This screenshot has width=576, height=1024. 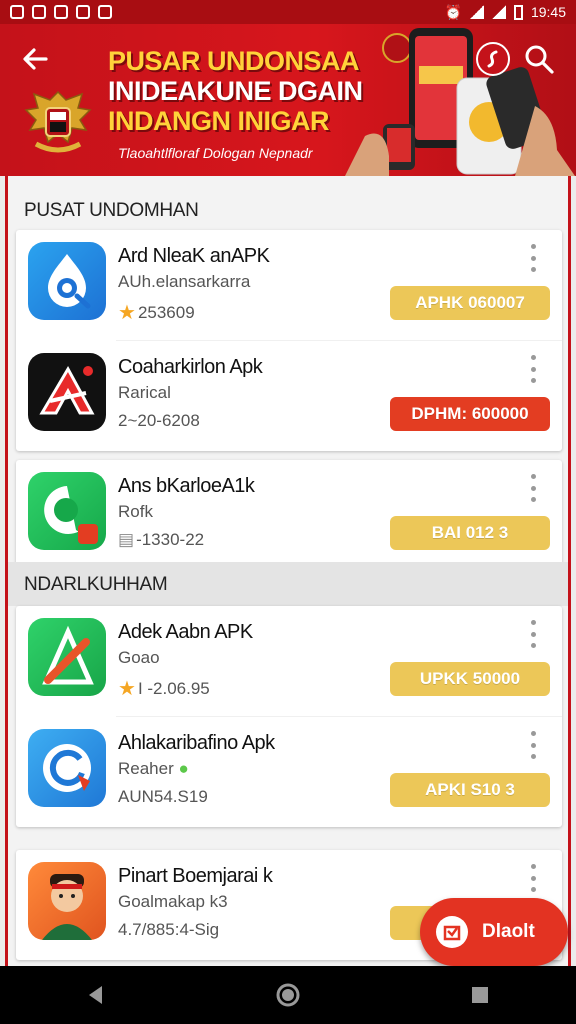 I want to click on section-header: NDARLKUHHAM, so click(x=288, y=584).